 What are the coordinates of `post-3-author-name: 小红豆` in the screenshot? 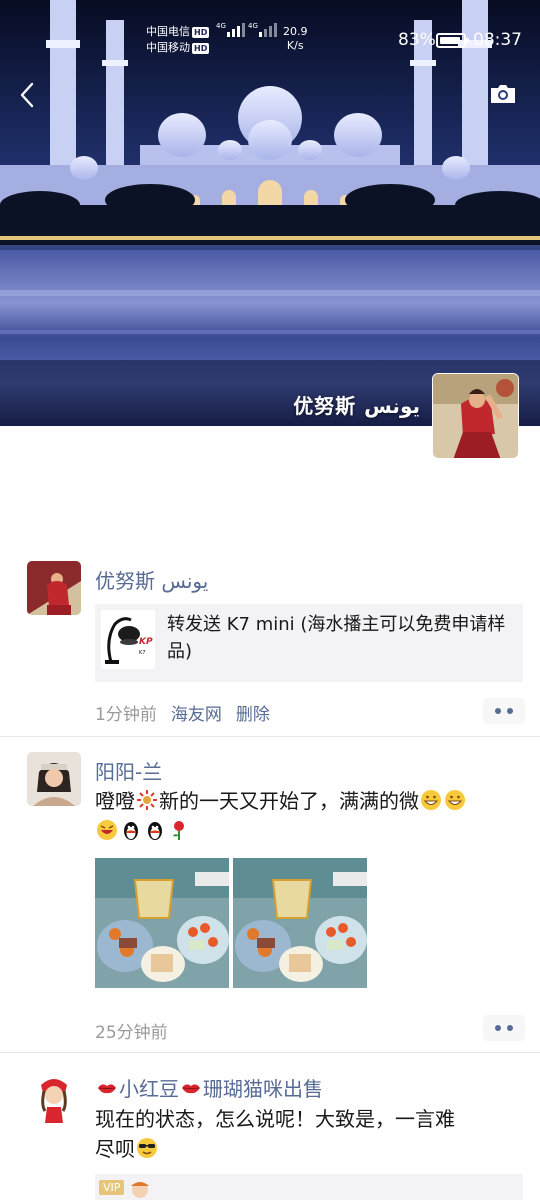 It's located at (149, 1089).